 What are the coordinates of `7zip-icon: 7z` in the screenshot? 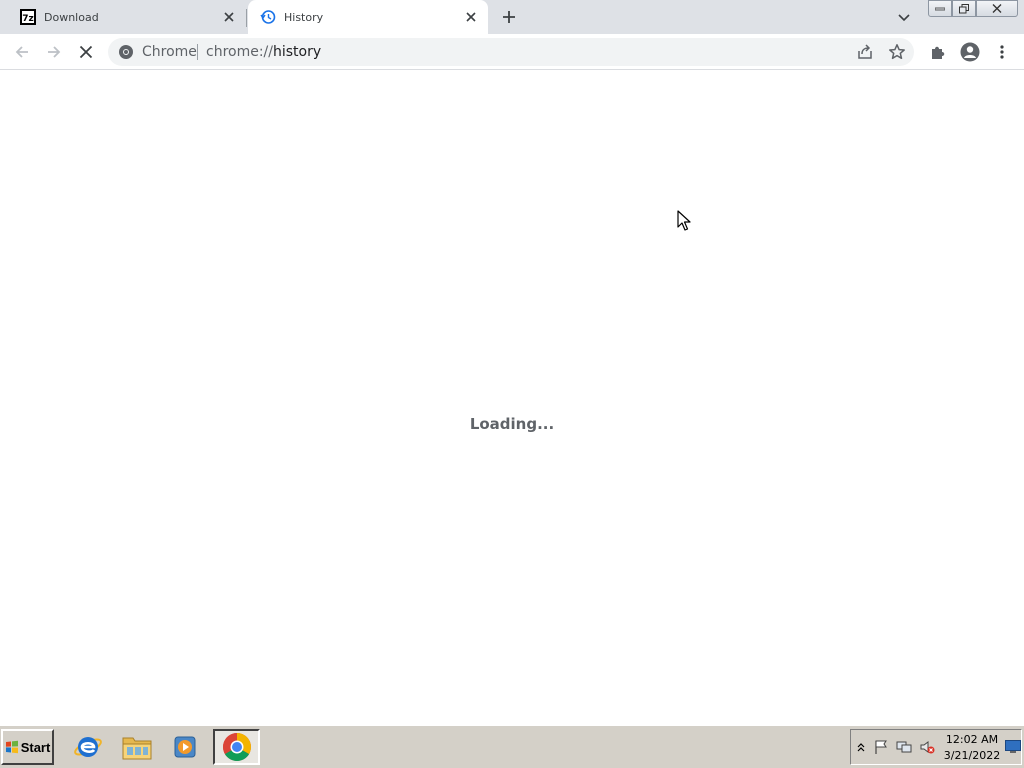 It's located at (28, 17).